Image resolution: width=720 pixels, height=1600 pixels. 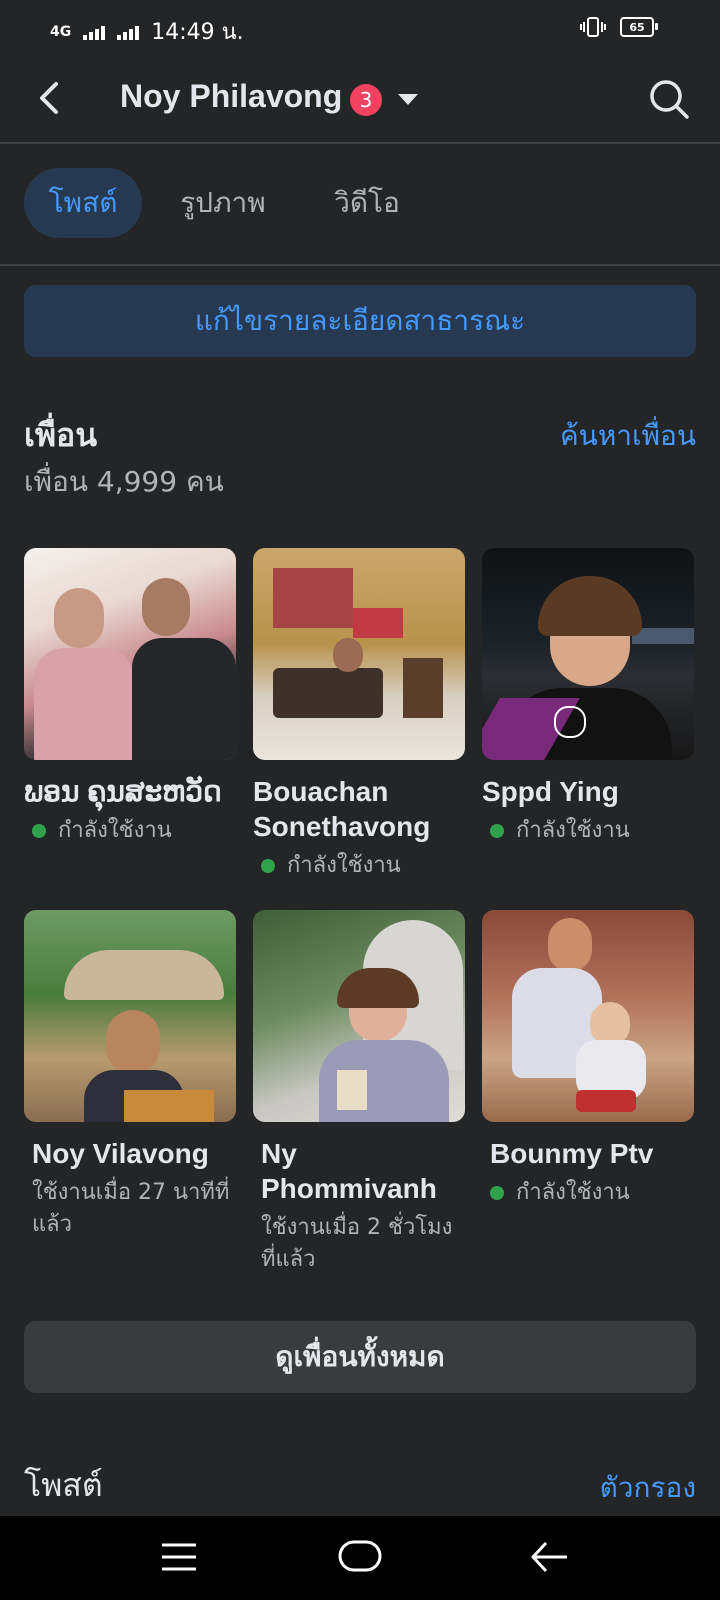 I want to click on friend-status: ใช้งานเมื่อ 2 ชั่วโมงที่แล้ว, so click(x=359, y=1244).